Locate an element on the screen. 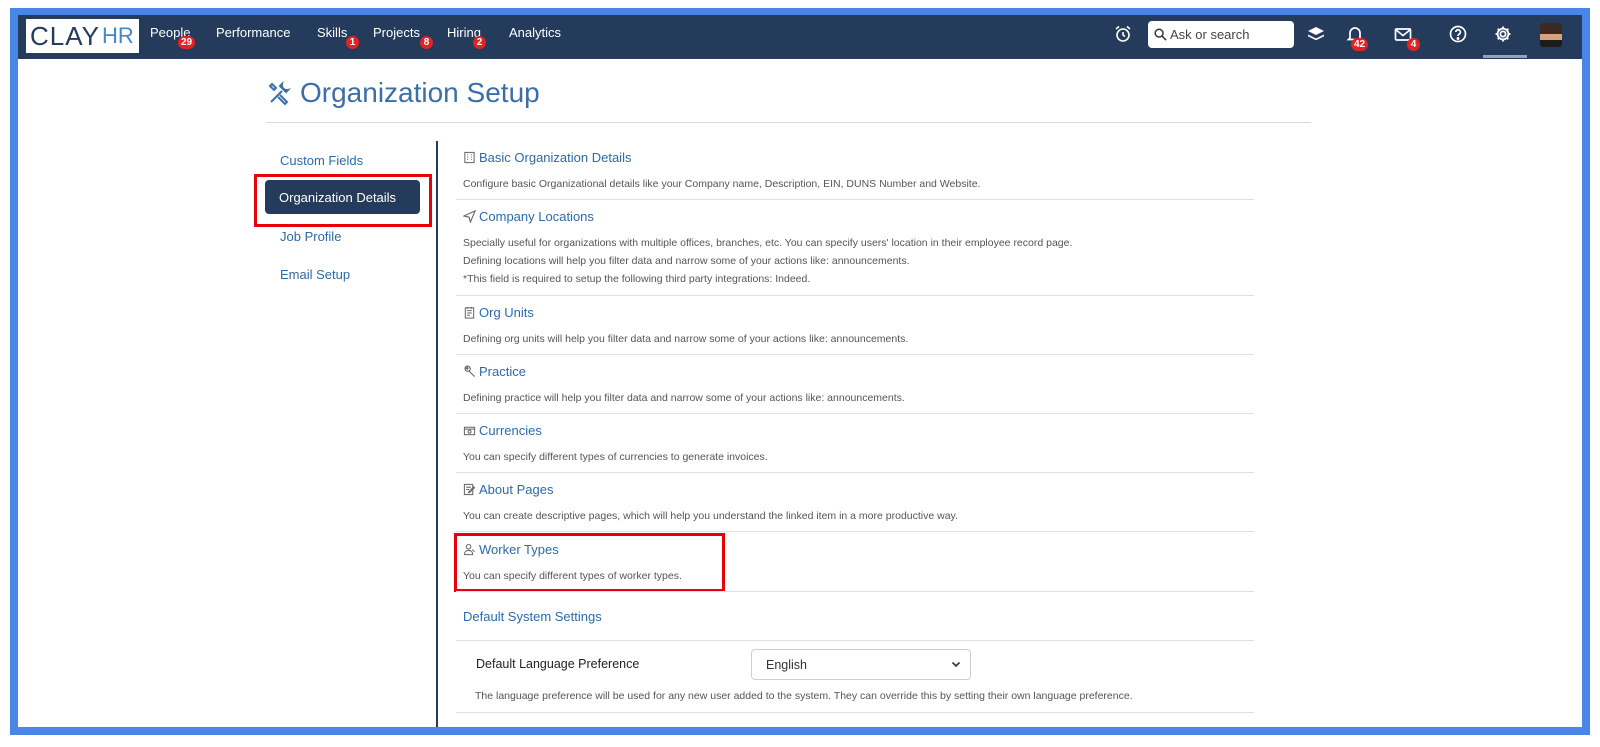  default-system-settings-title: Default System Settings is located at coordinates (532, 616).